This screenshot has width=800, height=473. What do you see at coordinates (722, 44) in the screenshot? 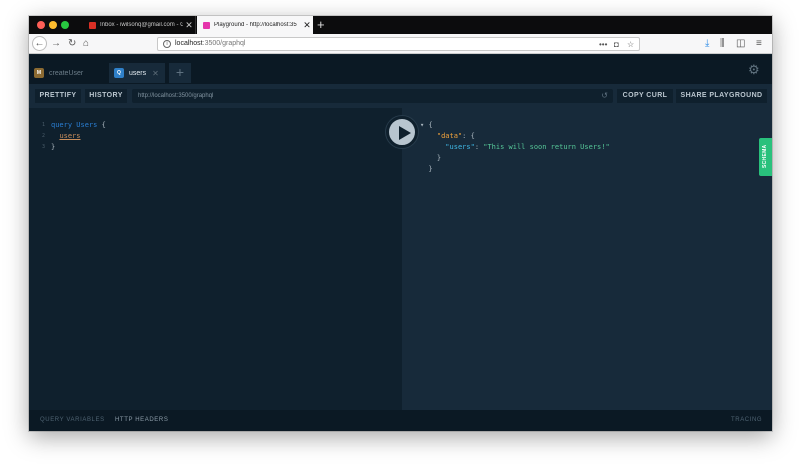
I see `library-icon: ⫼` at bounding box center [722, 44].